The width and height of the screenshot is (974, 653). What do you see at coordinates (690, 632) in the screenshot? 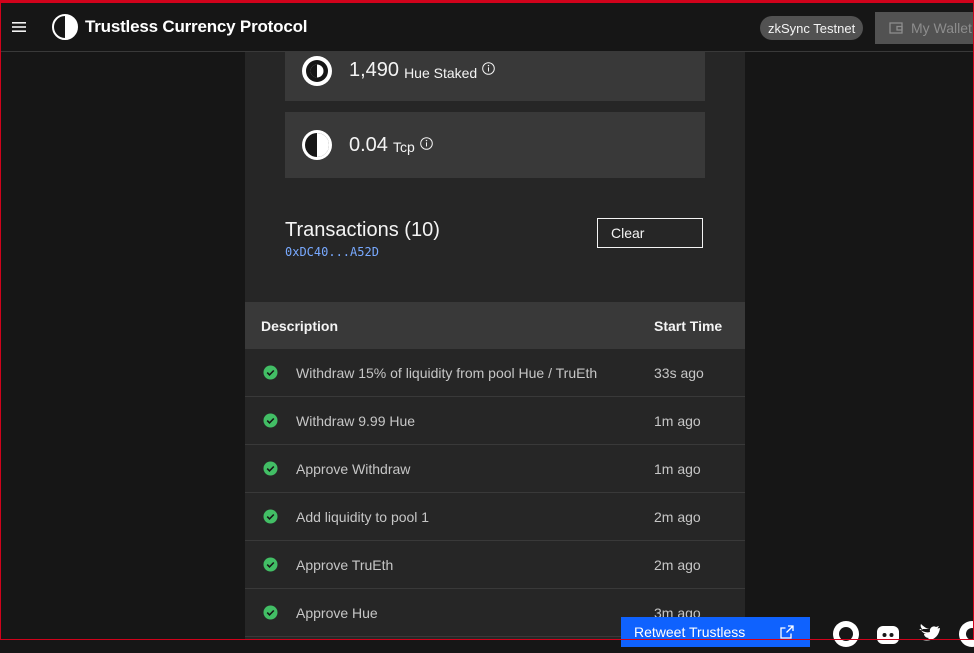
I see `retweet-label: Retweet Trustless` at bounding box center [690, 632].